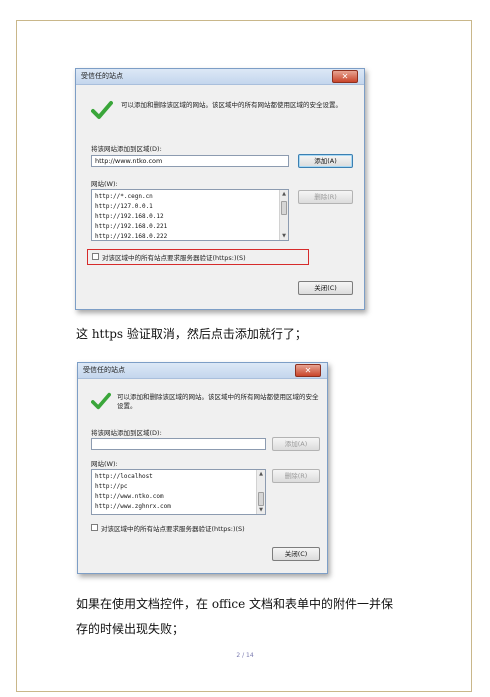 This screenshot has height=697, width=490. Describe the element at coordinates (131, 236) in the screenshot. I see `site-list-item: http://192.168.0.222` at that location.